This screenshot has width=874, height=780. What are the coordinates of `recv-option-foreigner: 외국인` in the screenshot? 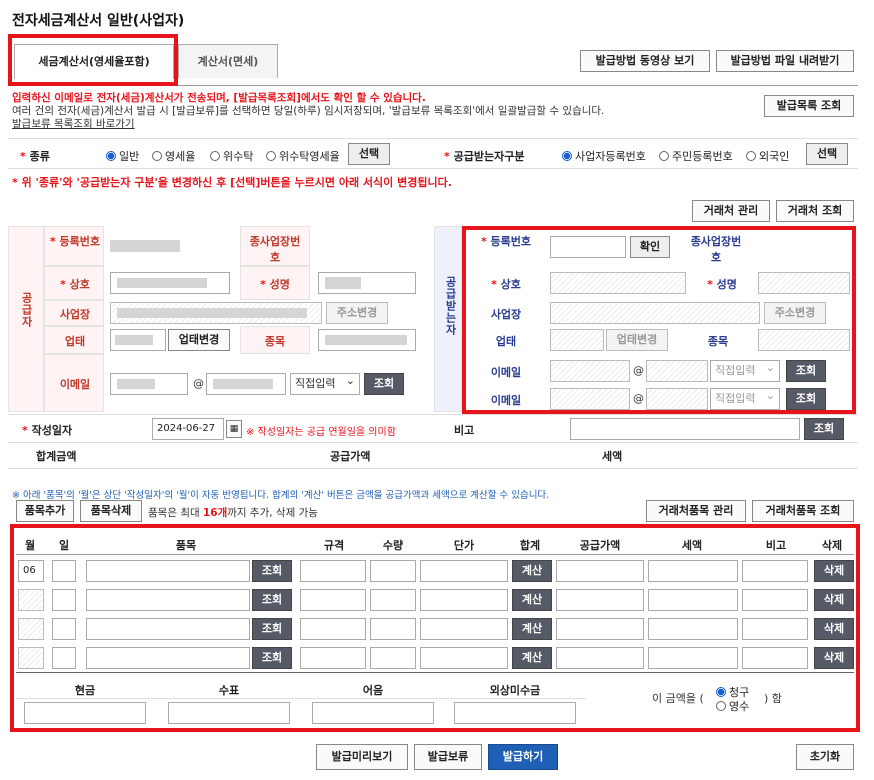 It's located at (767, 156).